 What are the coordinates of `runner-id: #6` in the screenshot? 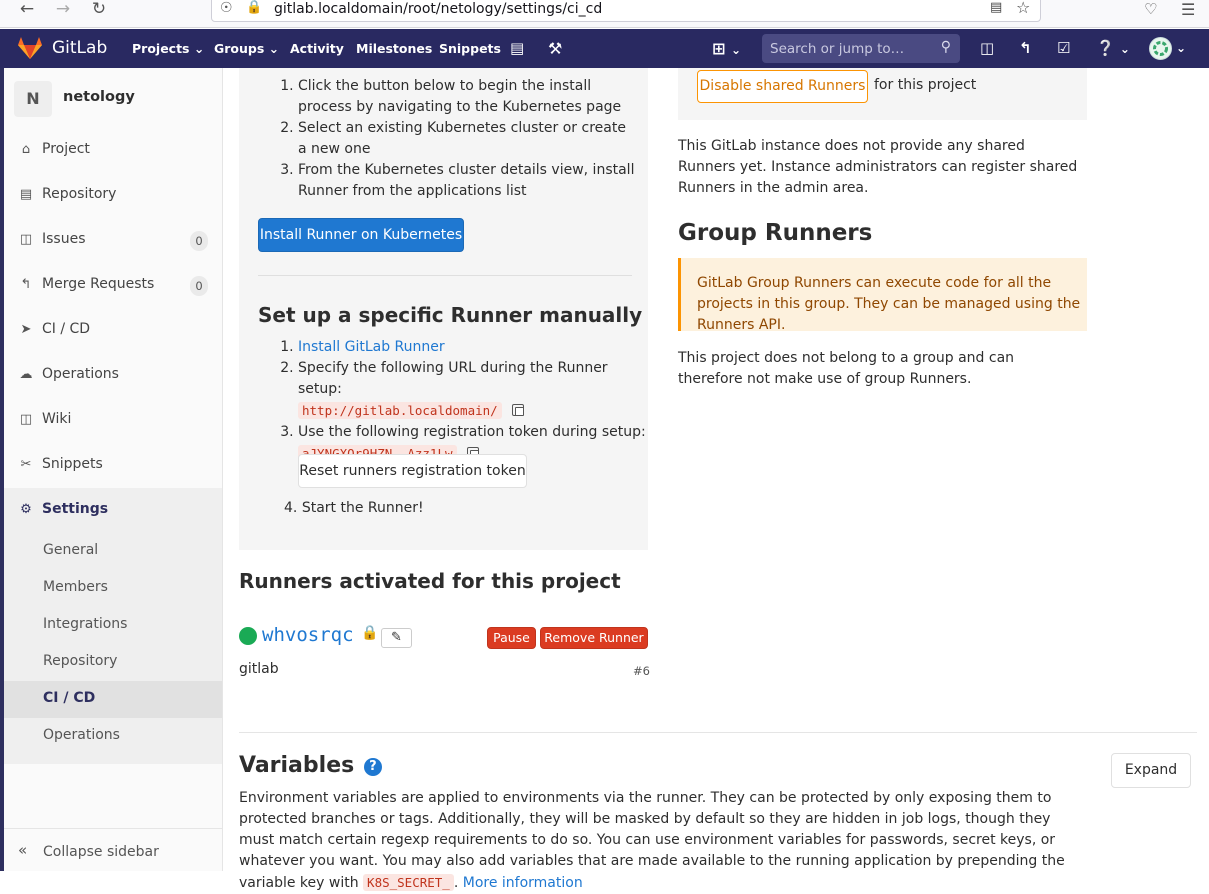 It's located at (641, 671).